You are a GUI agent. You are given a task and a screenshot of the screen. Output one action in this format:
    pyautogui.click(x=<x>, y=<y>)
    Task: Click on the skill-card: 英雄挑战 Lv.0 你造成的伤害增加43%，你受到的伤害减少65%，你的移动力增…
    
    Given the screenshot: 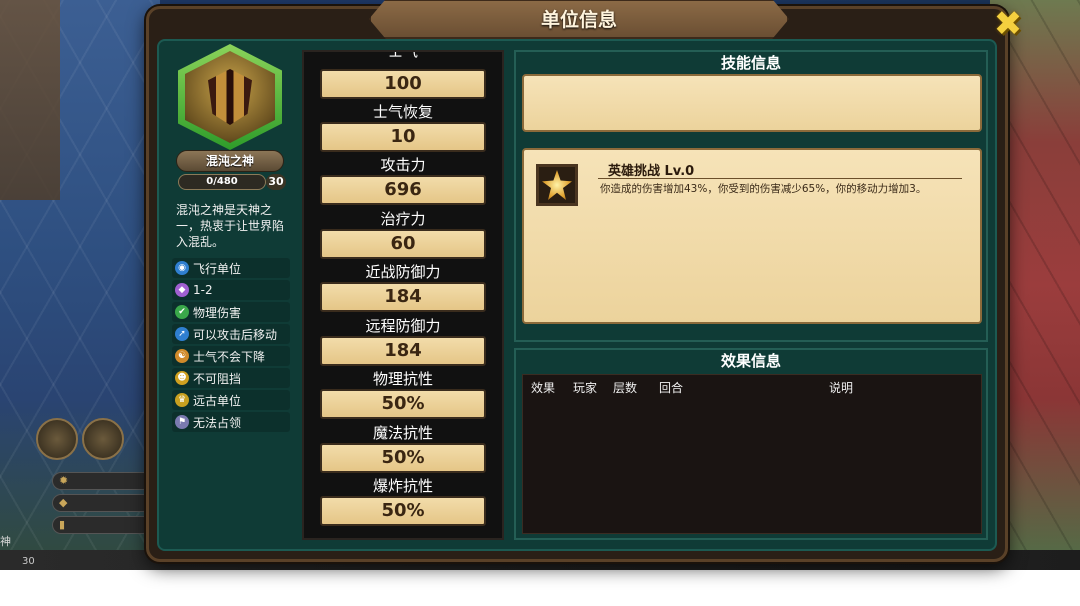 What is the action you would take?
    pyautogui.click(x=752, y=236)
    